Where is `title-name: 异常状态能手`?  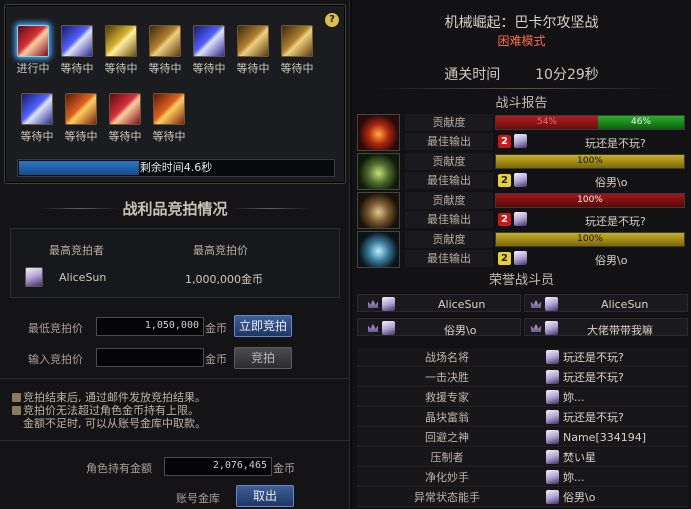 title-name: 异常状态能手 is located at coordinates (447, 497).